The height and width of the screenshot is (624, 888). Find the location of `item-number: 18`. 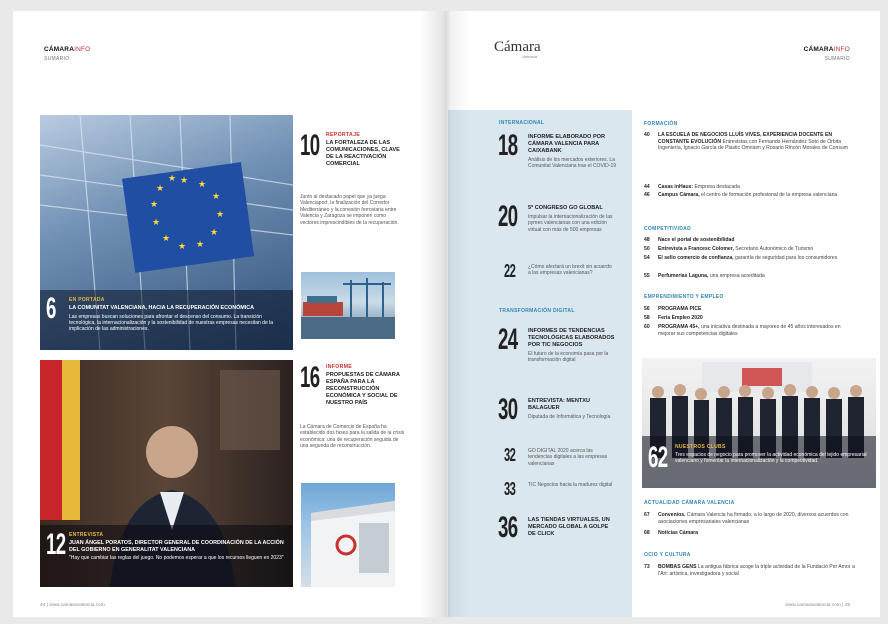

item-number: 18 is located at coordinates (508, 145).